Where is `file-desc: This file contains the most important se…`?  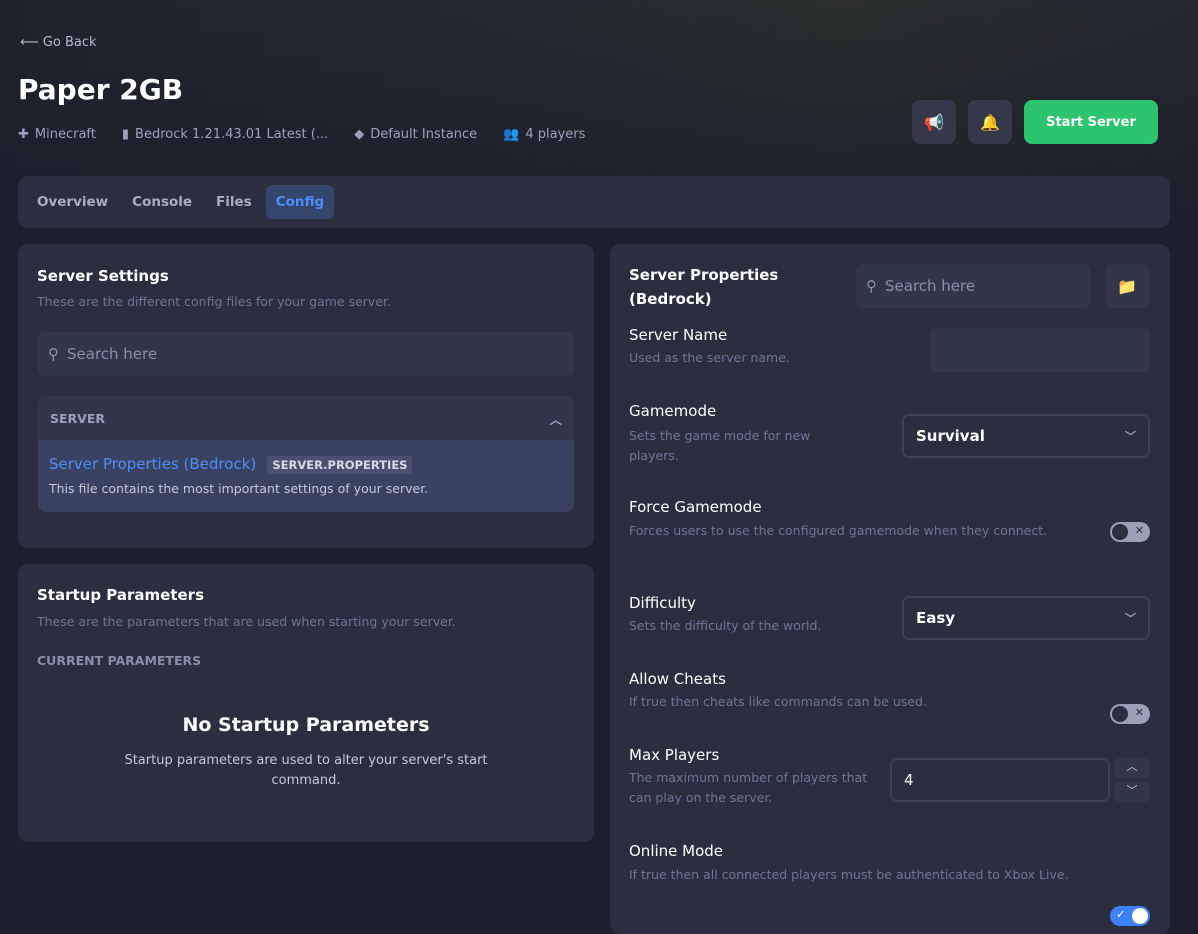
file-desc: This file contains the most important se… is located at coordinates (239, 488).